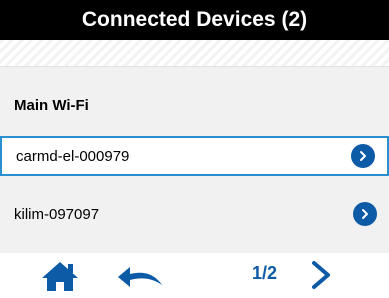 The height and width of the screenshot is (298, 389). I want to click on device-row-carmd: carmd-el-000979, so click(194, 156).